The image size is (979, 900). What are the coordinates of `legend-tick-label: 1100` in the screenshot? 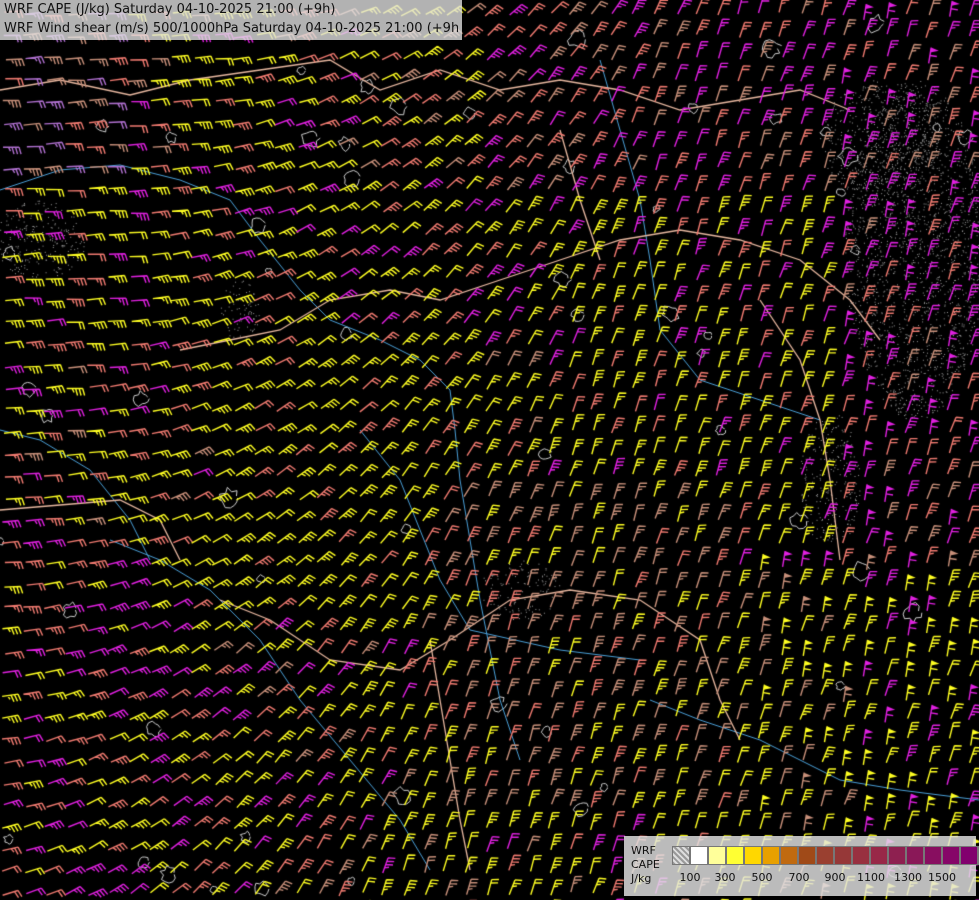 It's located at (871, 877).